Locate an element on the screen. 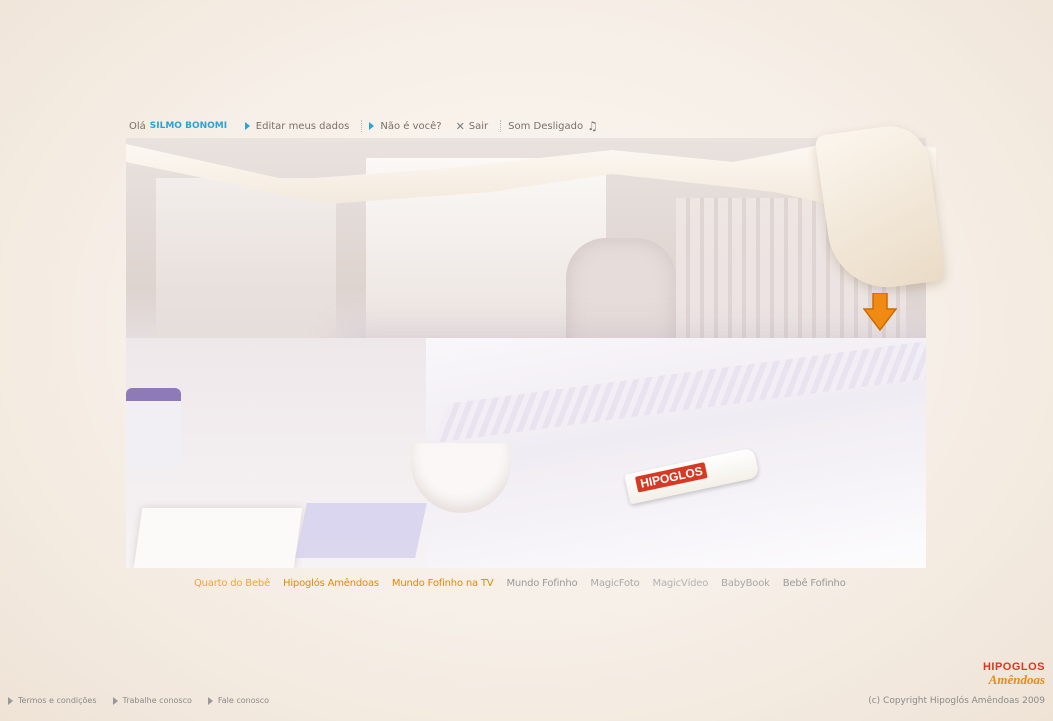 Image resolution: width=1053 pixels, height=721 pixels. footer-link-contact: Fale conosco is located at coordinates (238, 700).